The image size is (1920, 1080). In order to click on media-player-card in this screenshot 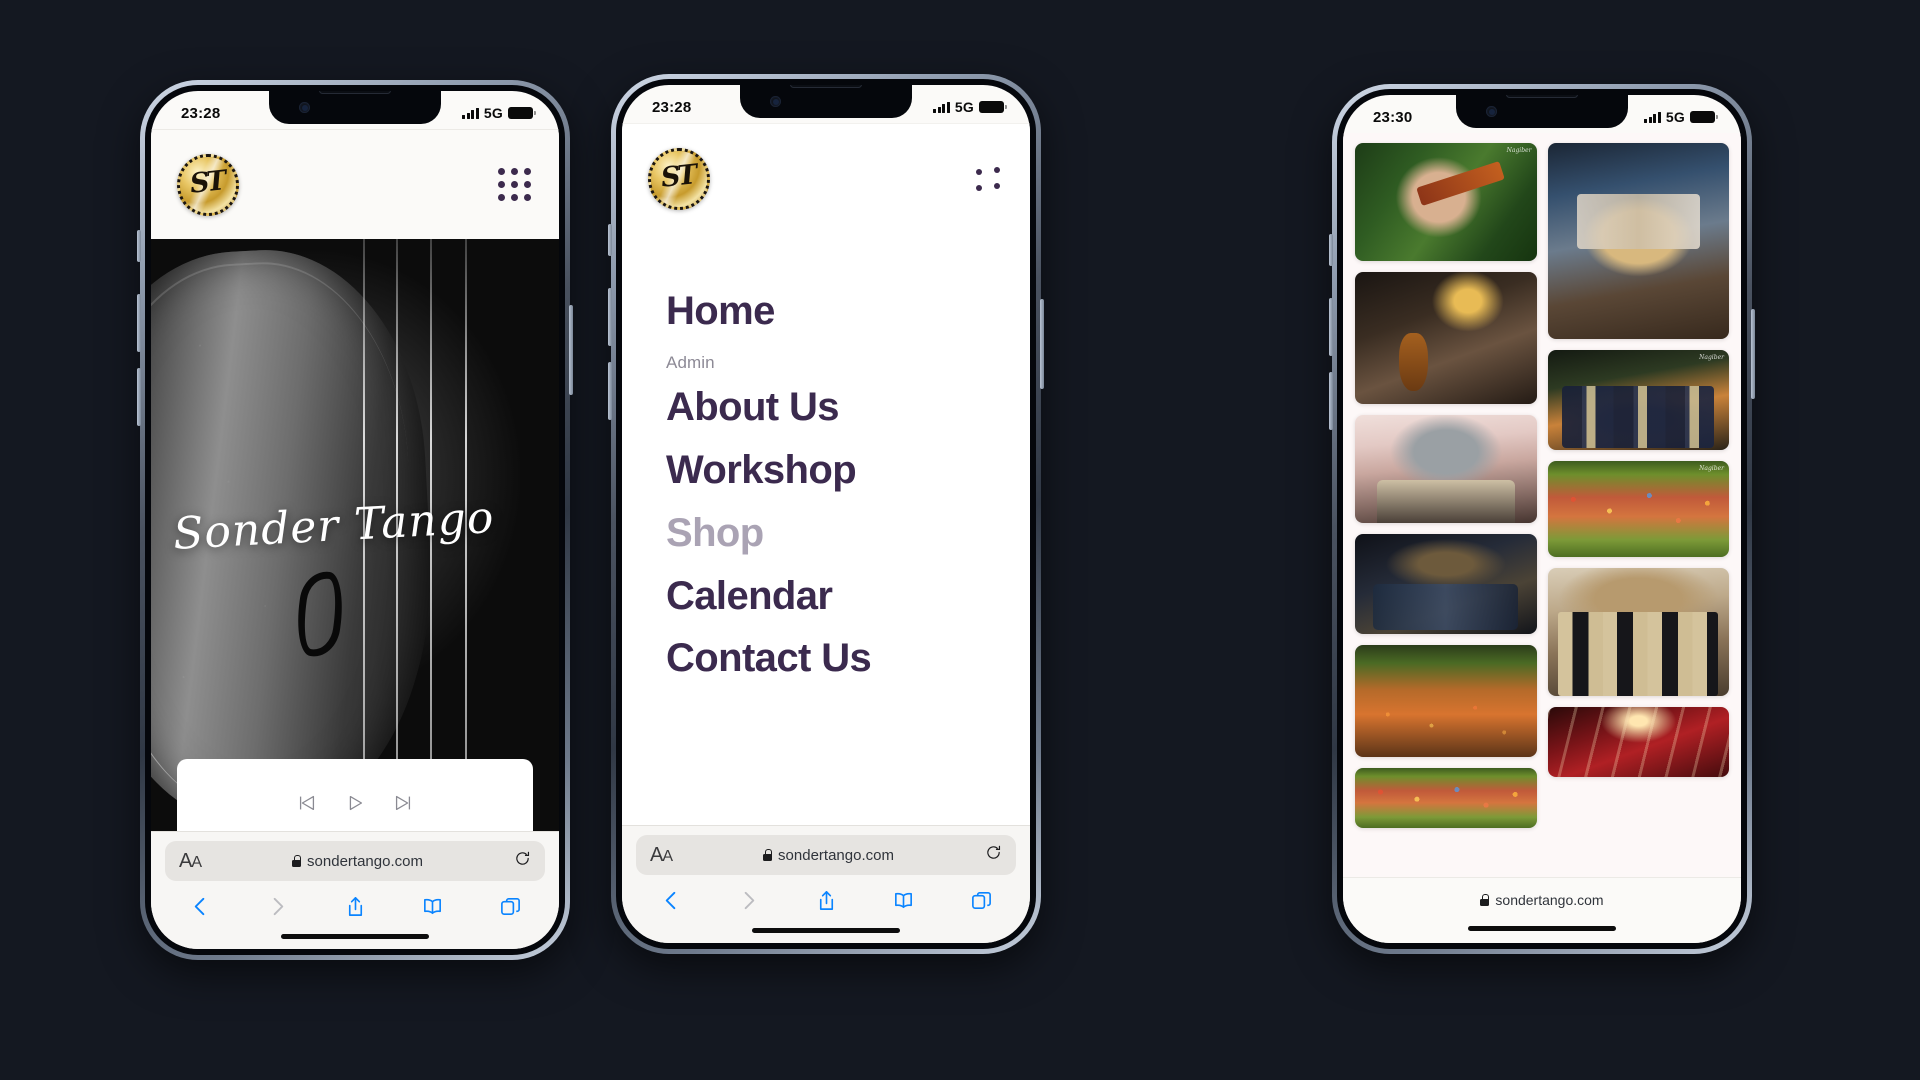, I will do `click(355, 795)`.